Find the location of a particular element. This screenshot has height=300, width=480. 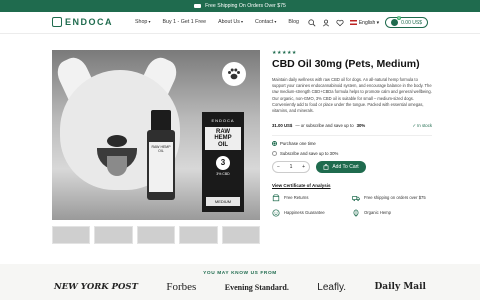

language-selector: English ▾ is located at coordinates (364, 22).